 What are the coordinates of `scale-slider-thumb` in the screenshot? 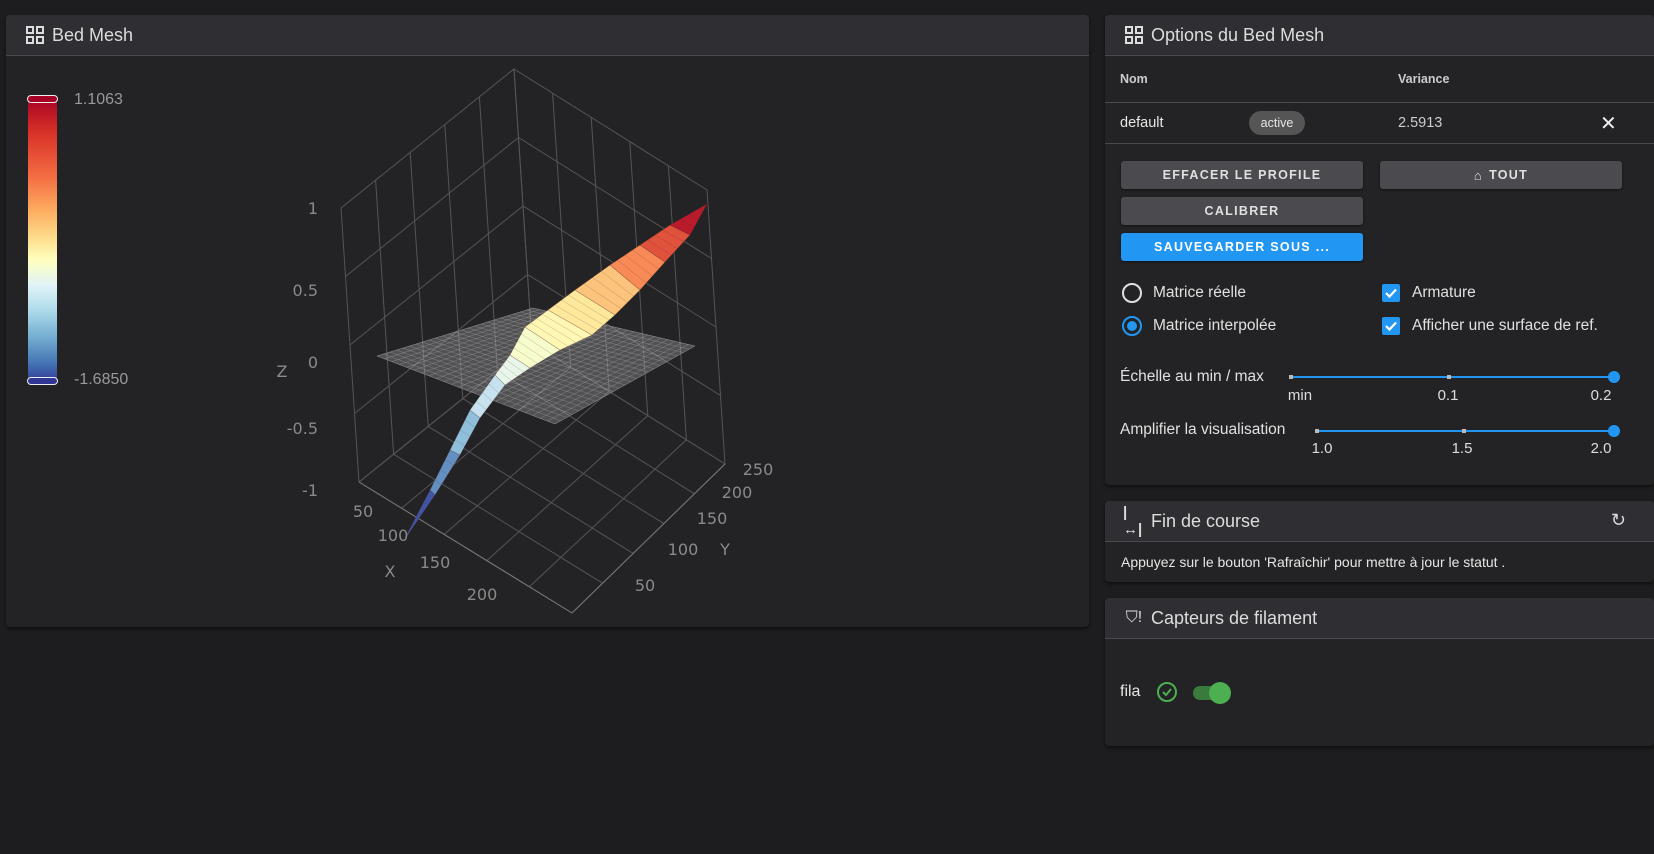 It's located at (1614, 377).